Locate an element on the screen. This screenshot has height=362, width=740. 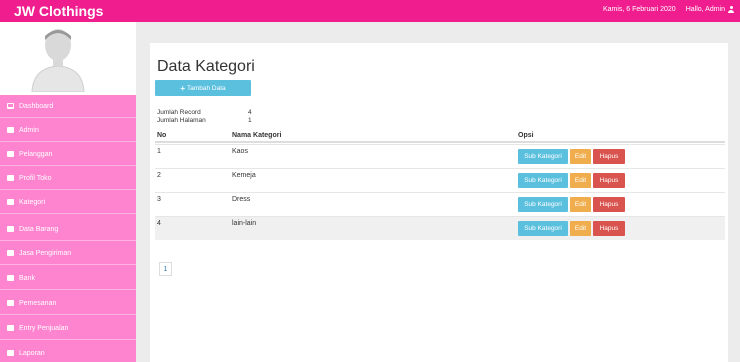
top-right-info: Kamis, 6 Februari 2020 Hallo, Admin is located at coordinates (668, 9).